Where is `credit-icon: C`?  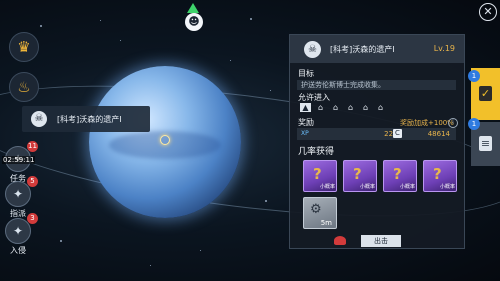
credit-icon: C is located at coordinates (397, 133).